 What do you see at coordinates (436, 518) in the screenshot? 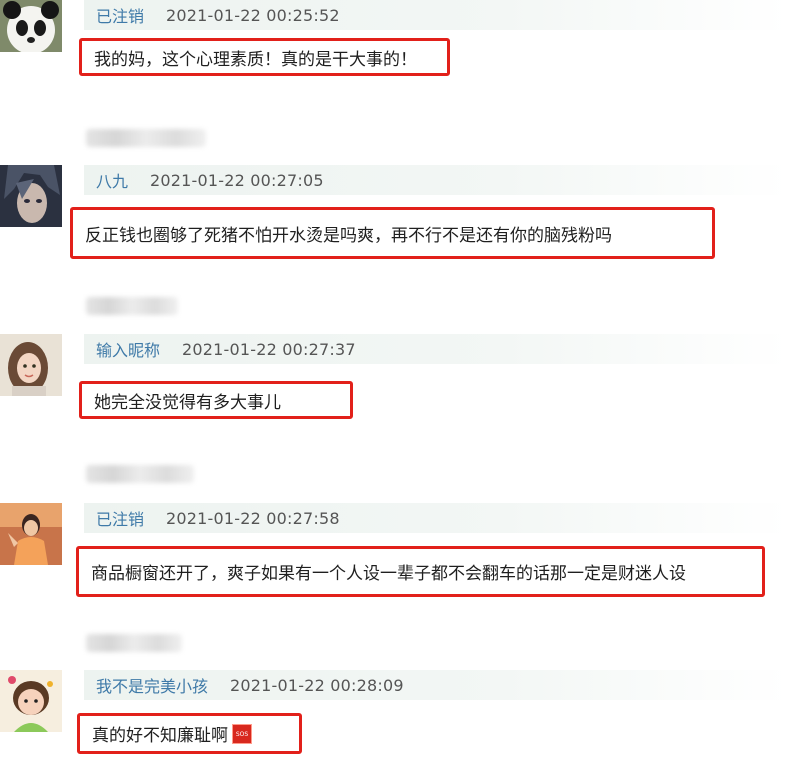
I see `comment-meta: 已注销 2021-01-22 00:27:58` at bounding box center [436, 518].